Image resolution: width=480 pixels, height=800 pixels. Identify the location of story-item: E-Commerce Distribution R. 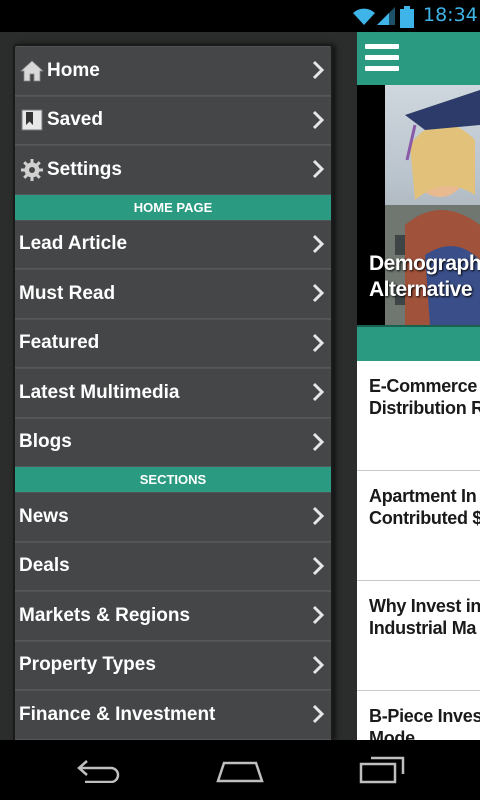
(418, 416).